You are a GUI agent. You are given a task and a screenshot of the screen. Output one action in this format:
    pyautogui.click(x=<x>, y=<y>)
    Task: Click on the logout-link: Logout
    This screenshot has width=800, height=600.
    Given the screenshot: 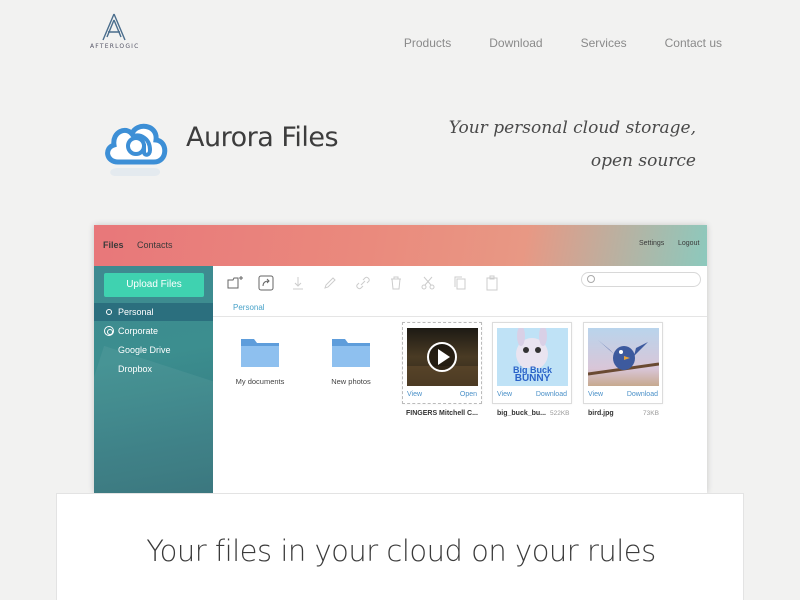 What is the action you would take?
    pyautogui.click(x=688, y=243)
    